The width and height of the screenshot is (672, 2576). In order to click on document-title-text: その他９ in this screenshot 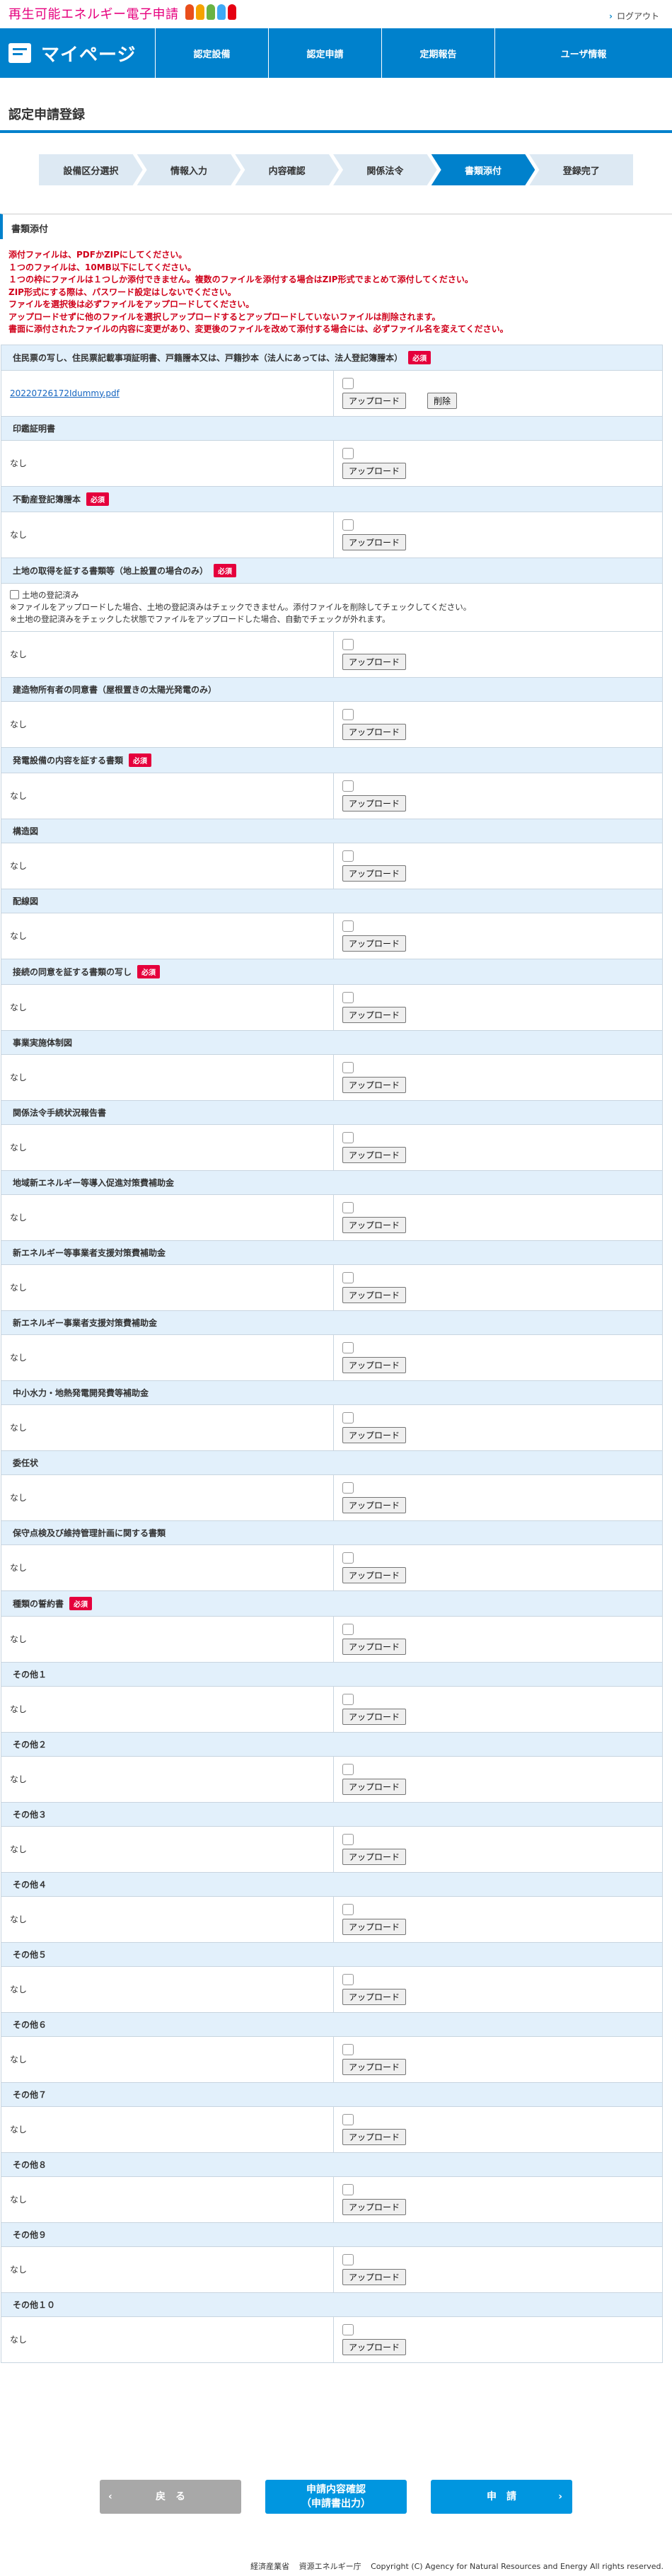, I will do `click(30, 2234)`.